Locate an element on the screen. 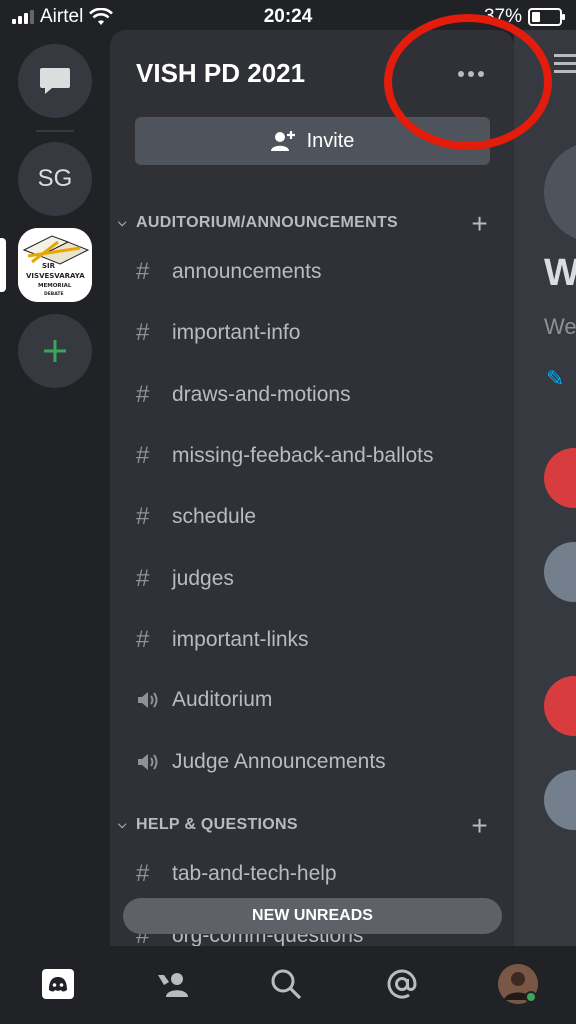 This screenshot has width=576, height=1024. chat-bubble-icon is located at coordinates (55, 81).